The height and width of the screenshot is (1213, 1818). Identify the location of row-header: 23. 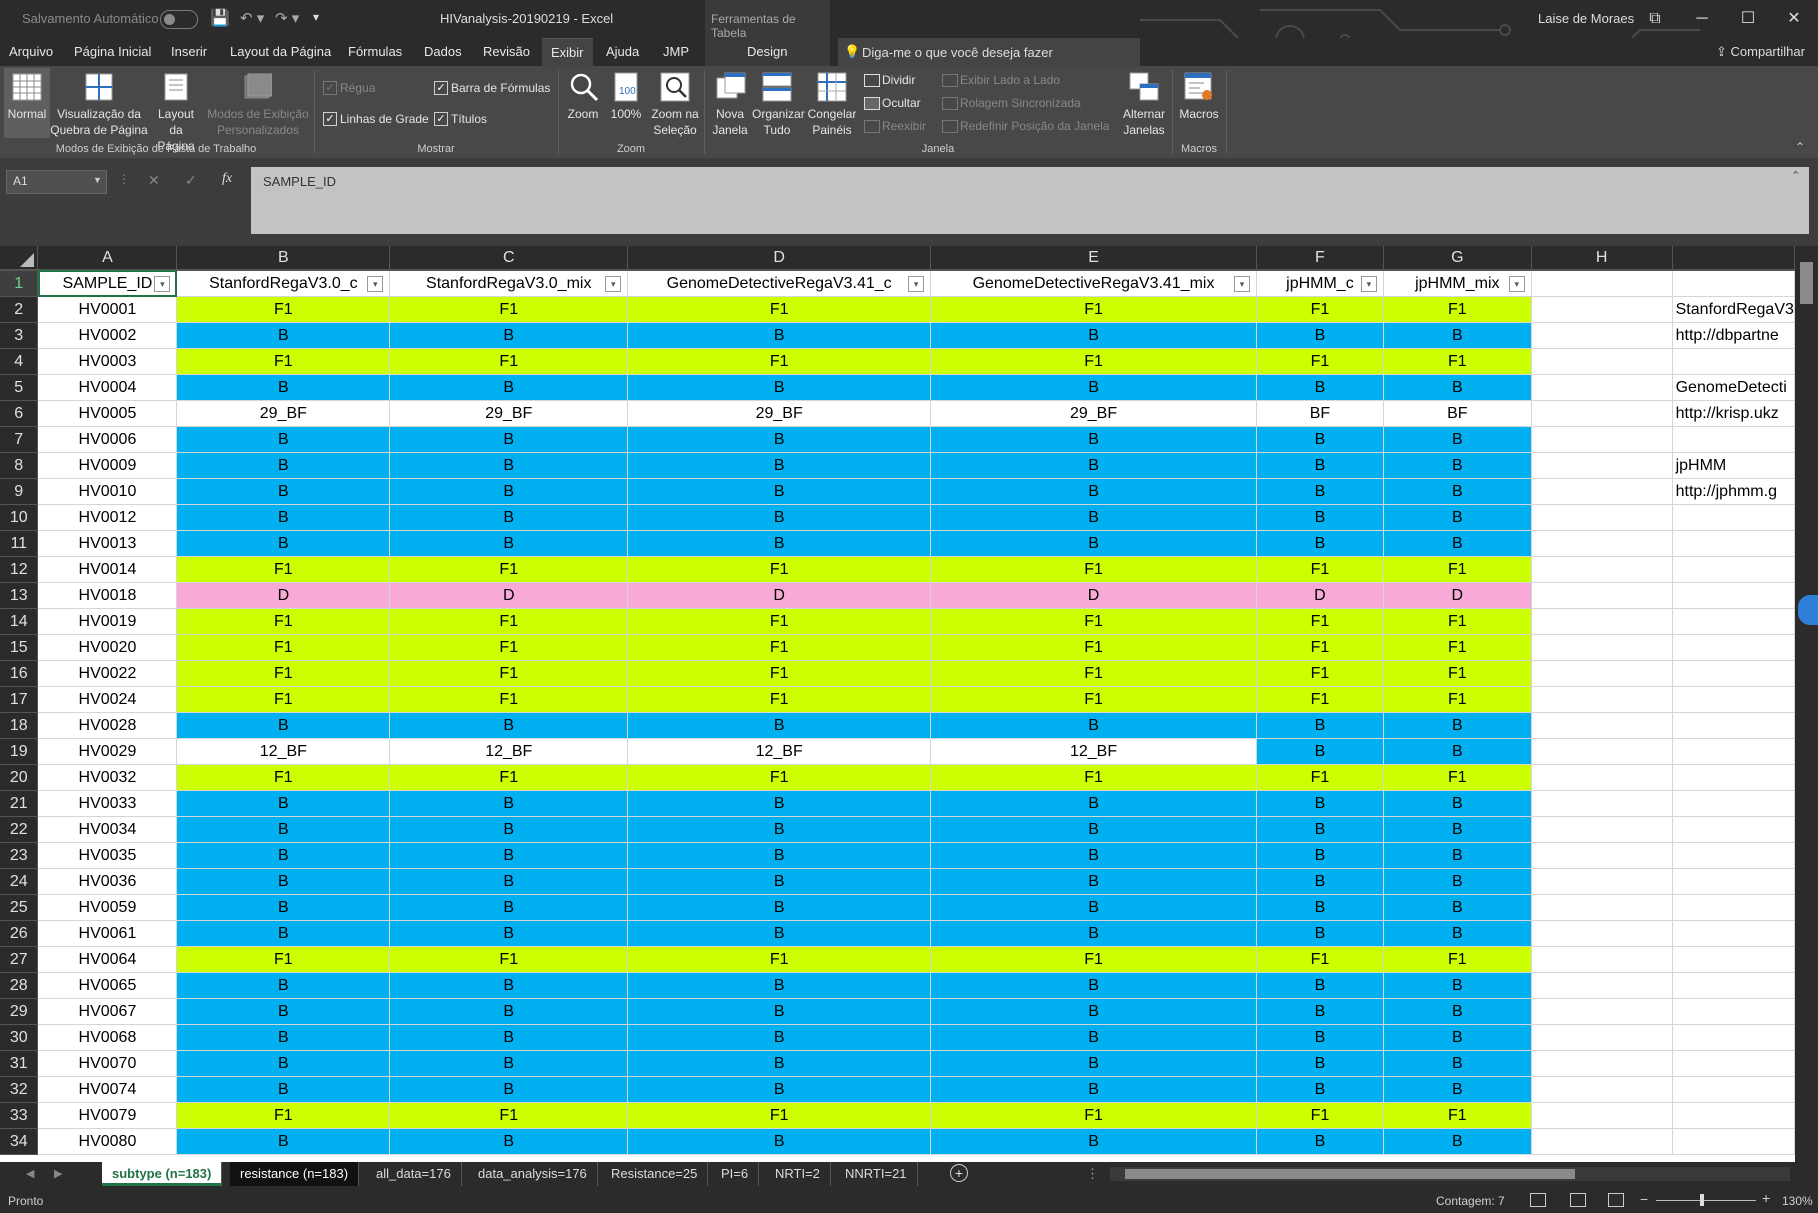
(19, 855).